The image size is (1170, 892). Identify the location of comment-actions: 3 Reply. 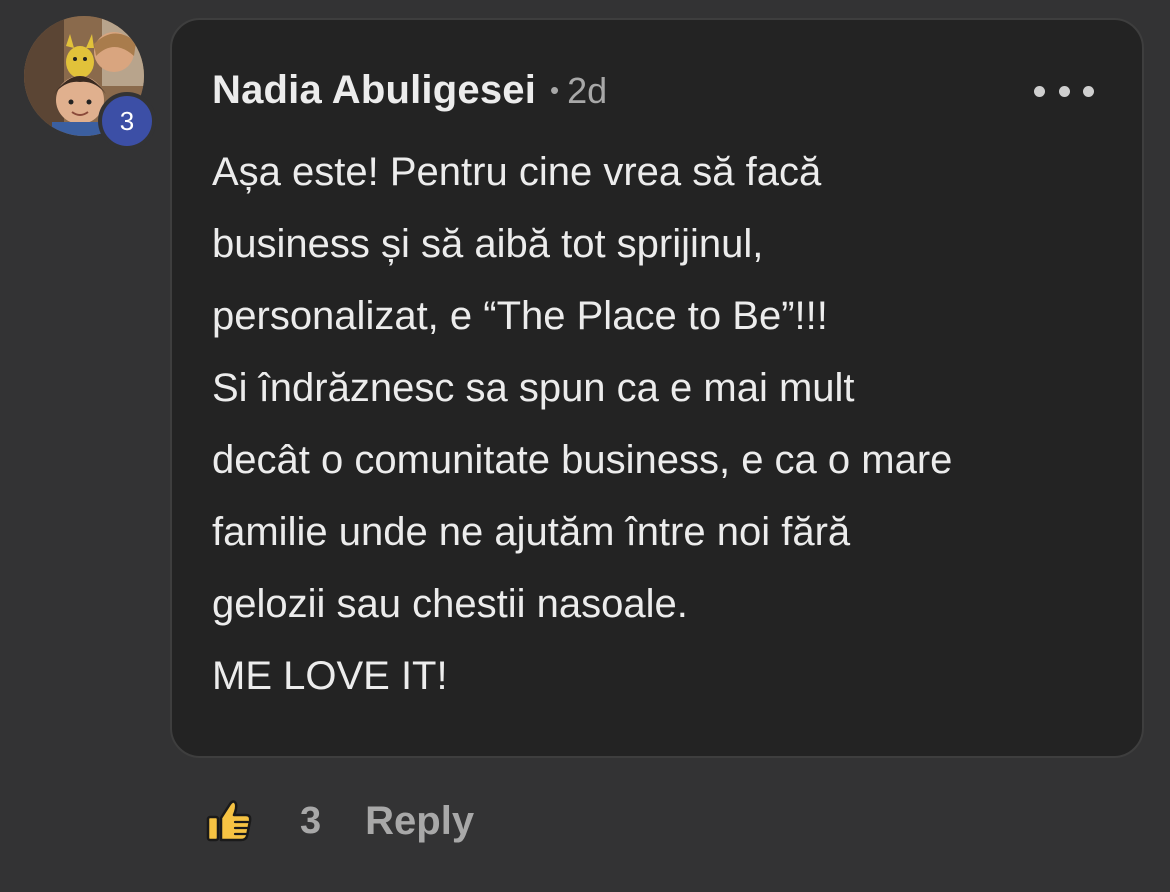
(339, 821).